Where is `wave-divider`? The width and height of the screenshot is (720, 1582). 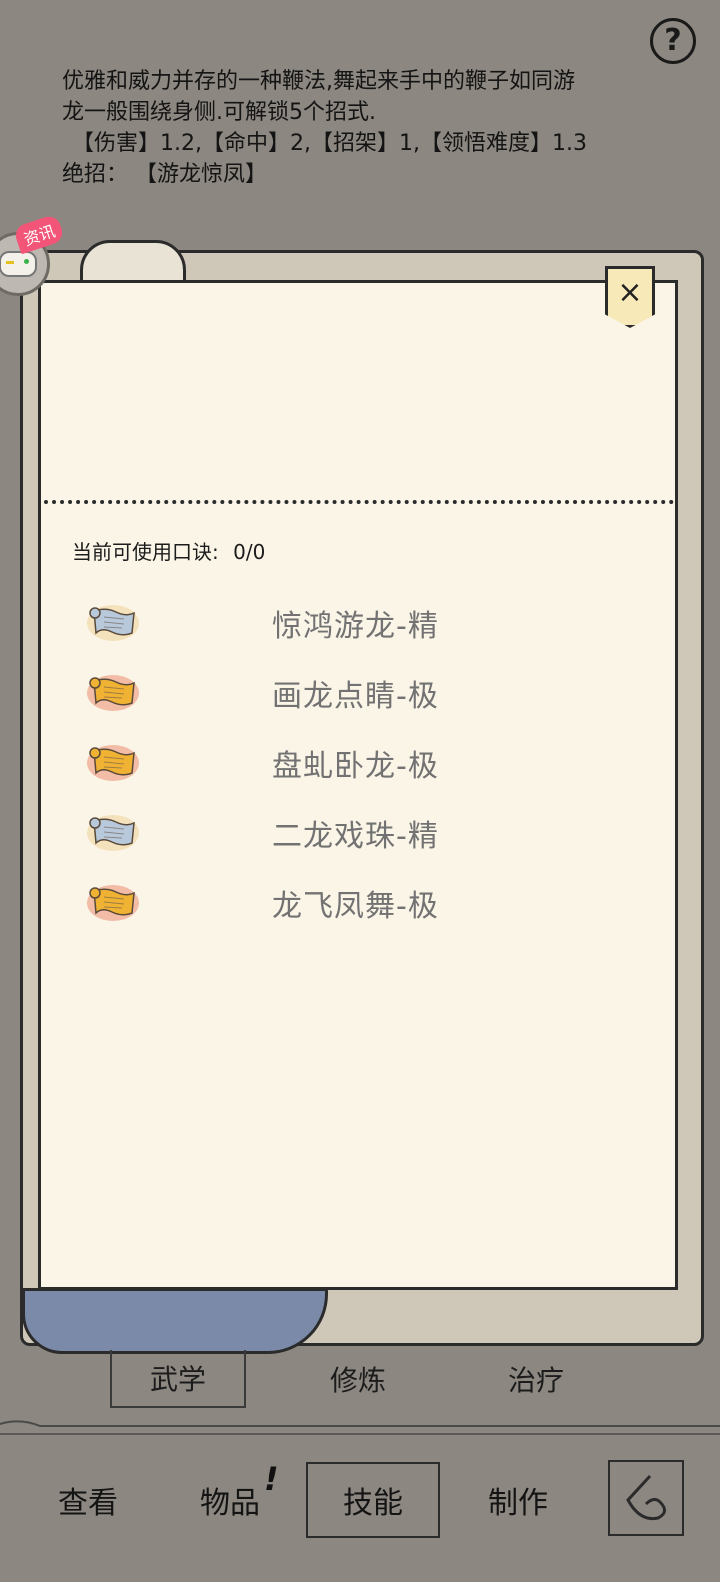 wave-divider is located at coordinates (360, 1427).